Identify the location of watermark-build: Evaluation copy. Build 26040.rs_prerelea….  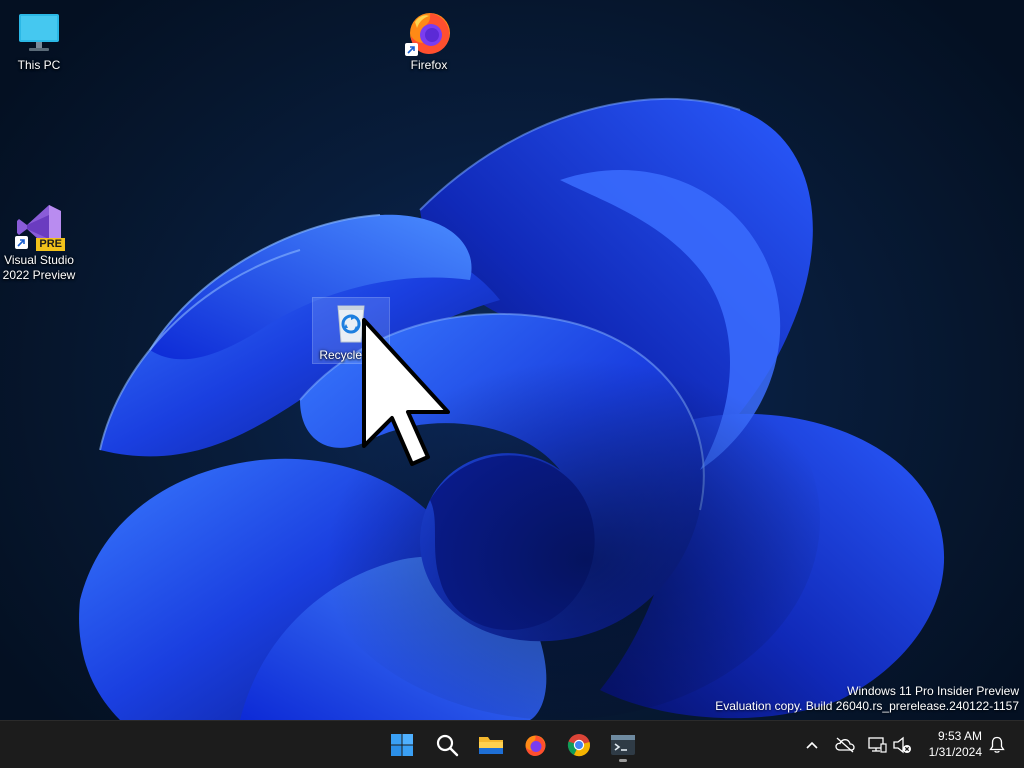
(867, 706).